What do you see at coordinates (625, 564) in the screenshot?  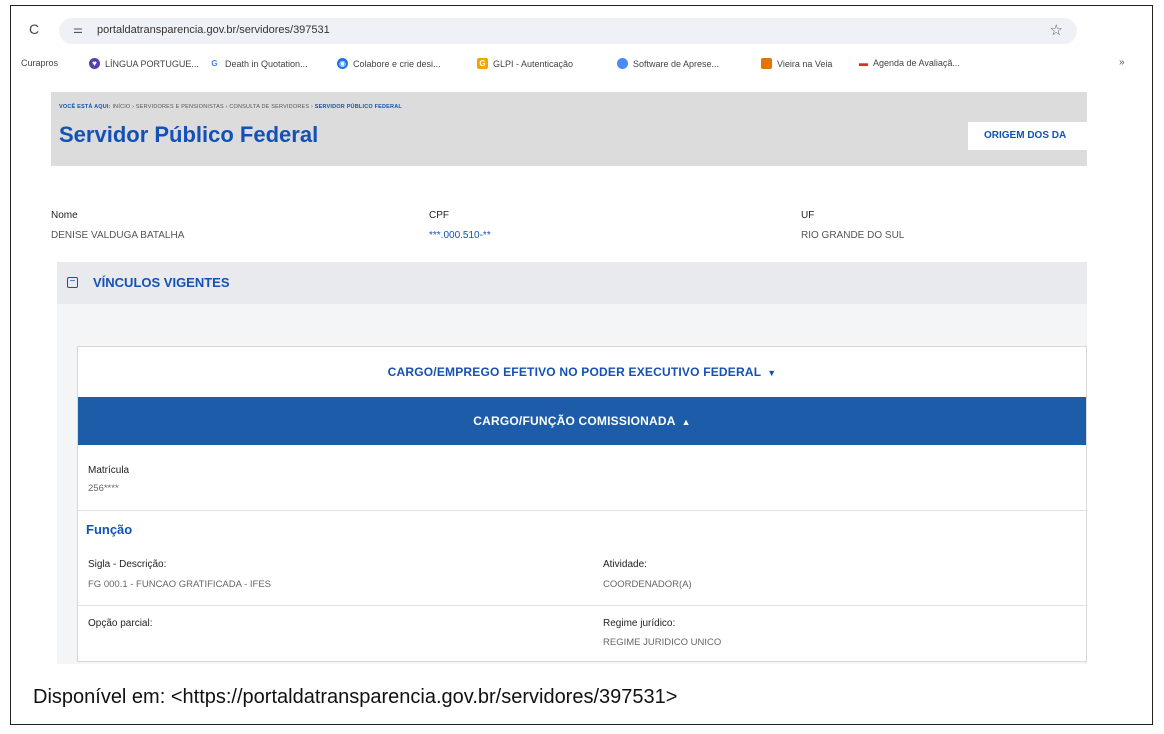 I see `atividade-label: Atividade:` at bounding box center [625, 564].